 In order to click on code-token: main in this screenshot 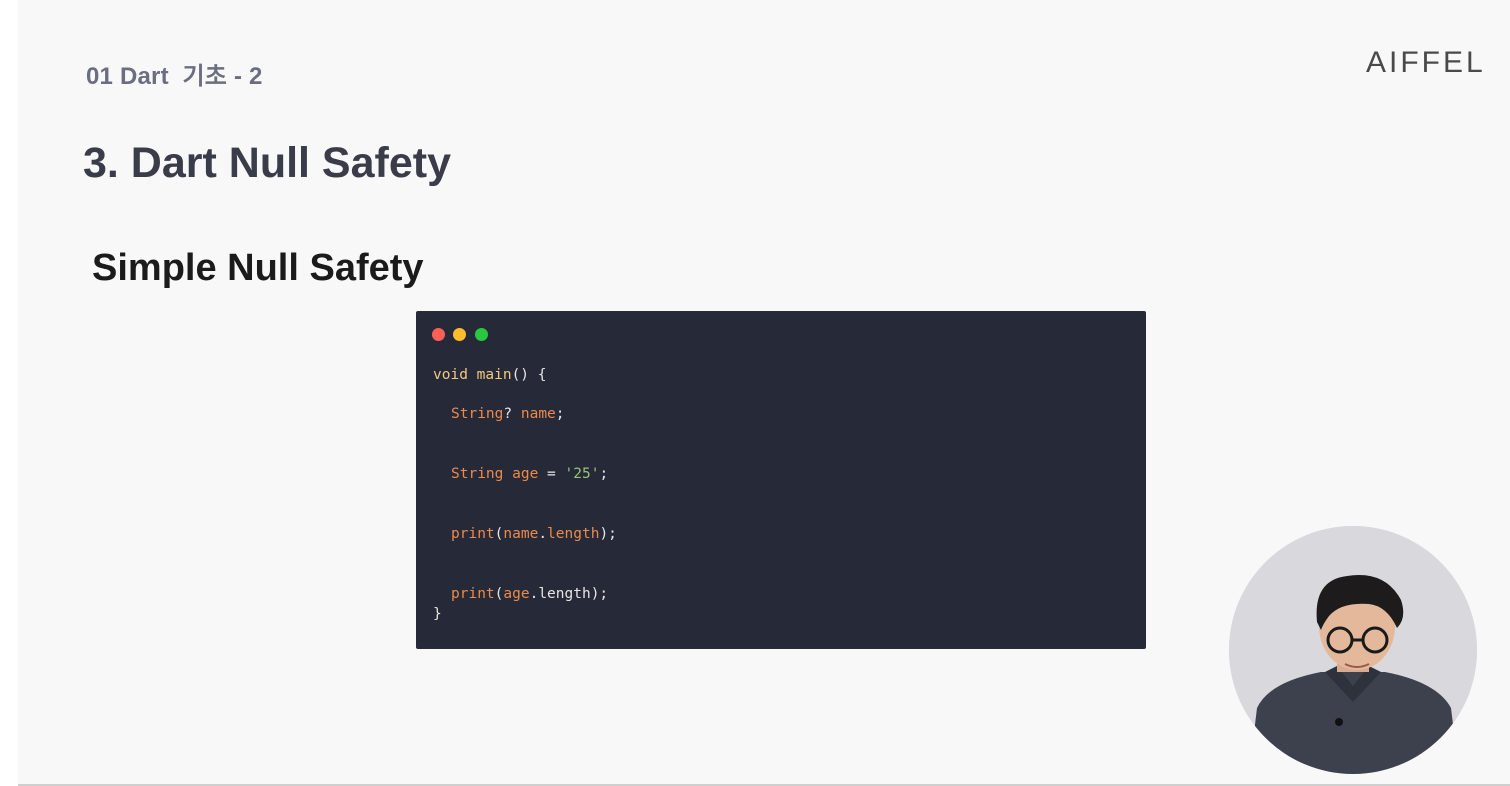, I will do `click(494, 375)`.